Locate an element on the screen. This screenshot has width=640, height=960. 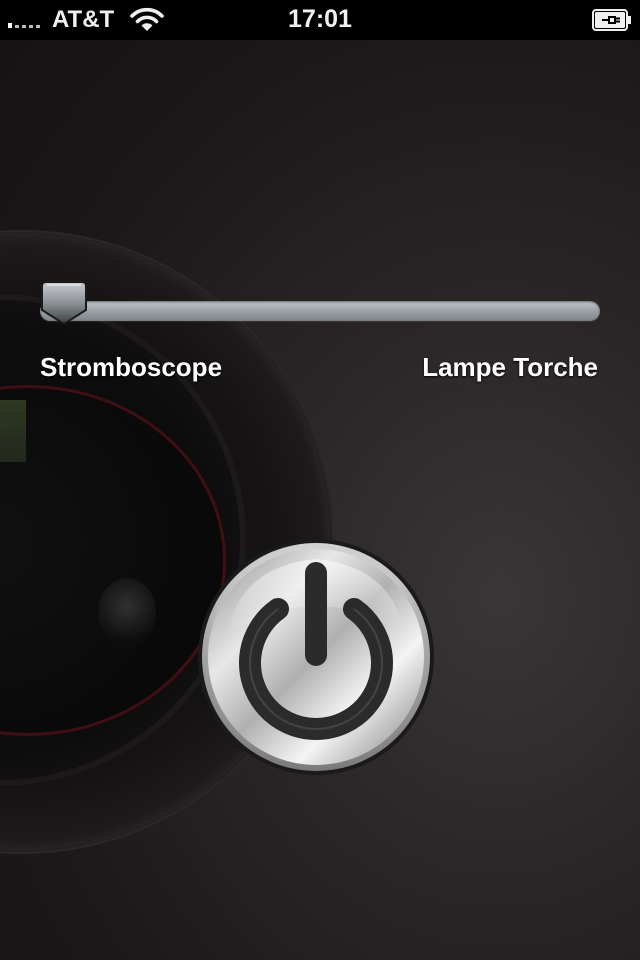
power-button is located at coordinates (316, 657).